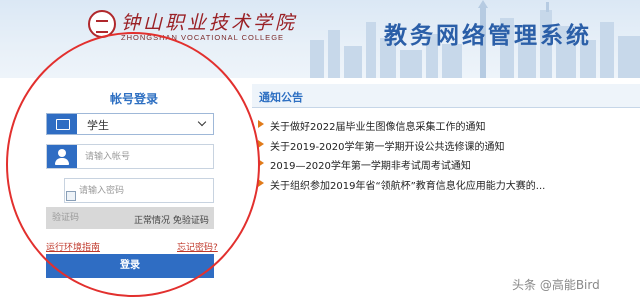 The width and height of the screenshot is (640, 301). I want to click on role-select-value: 学生, so click(98, 125).